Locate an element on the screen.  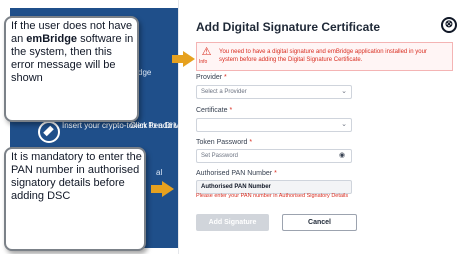
authorised-pan-label-text: Authorised PAN Number is located at coordinates (234, 173).